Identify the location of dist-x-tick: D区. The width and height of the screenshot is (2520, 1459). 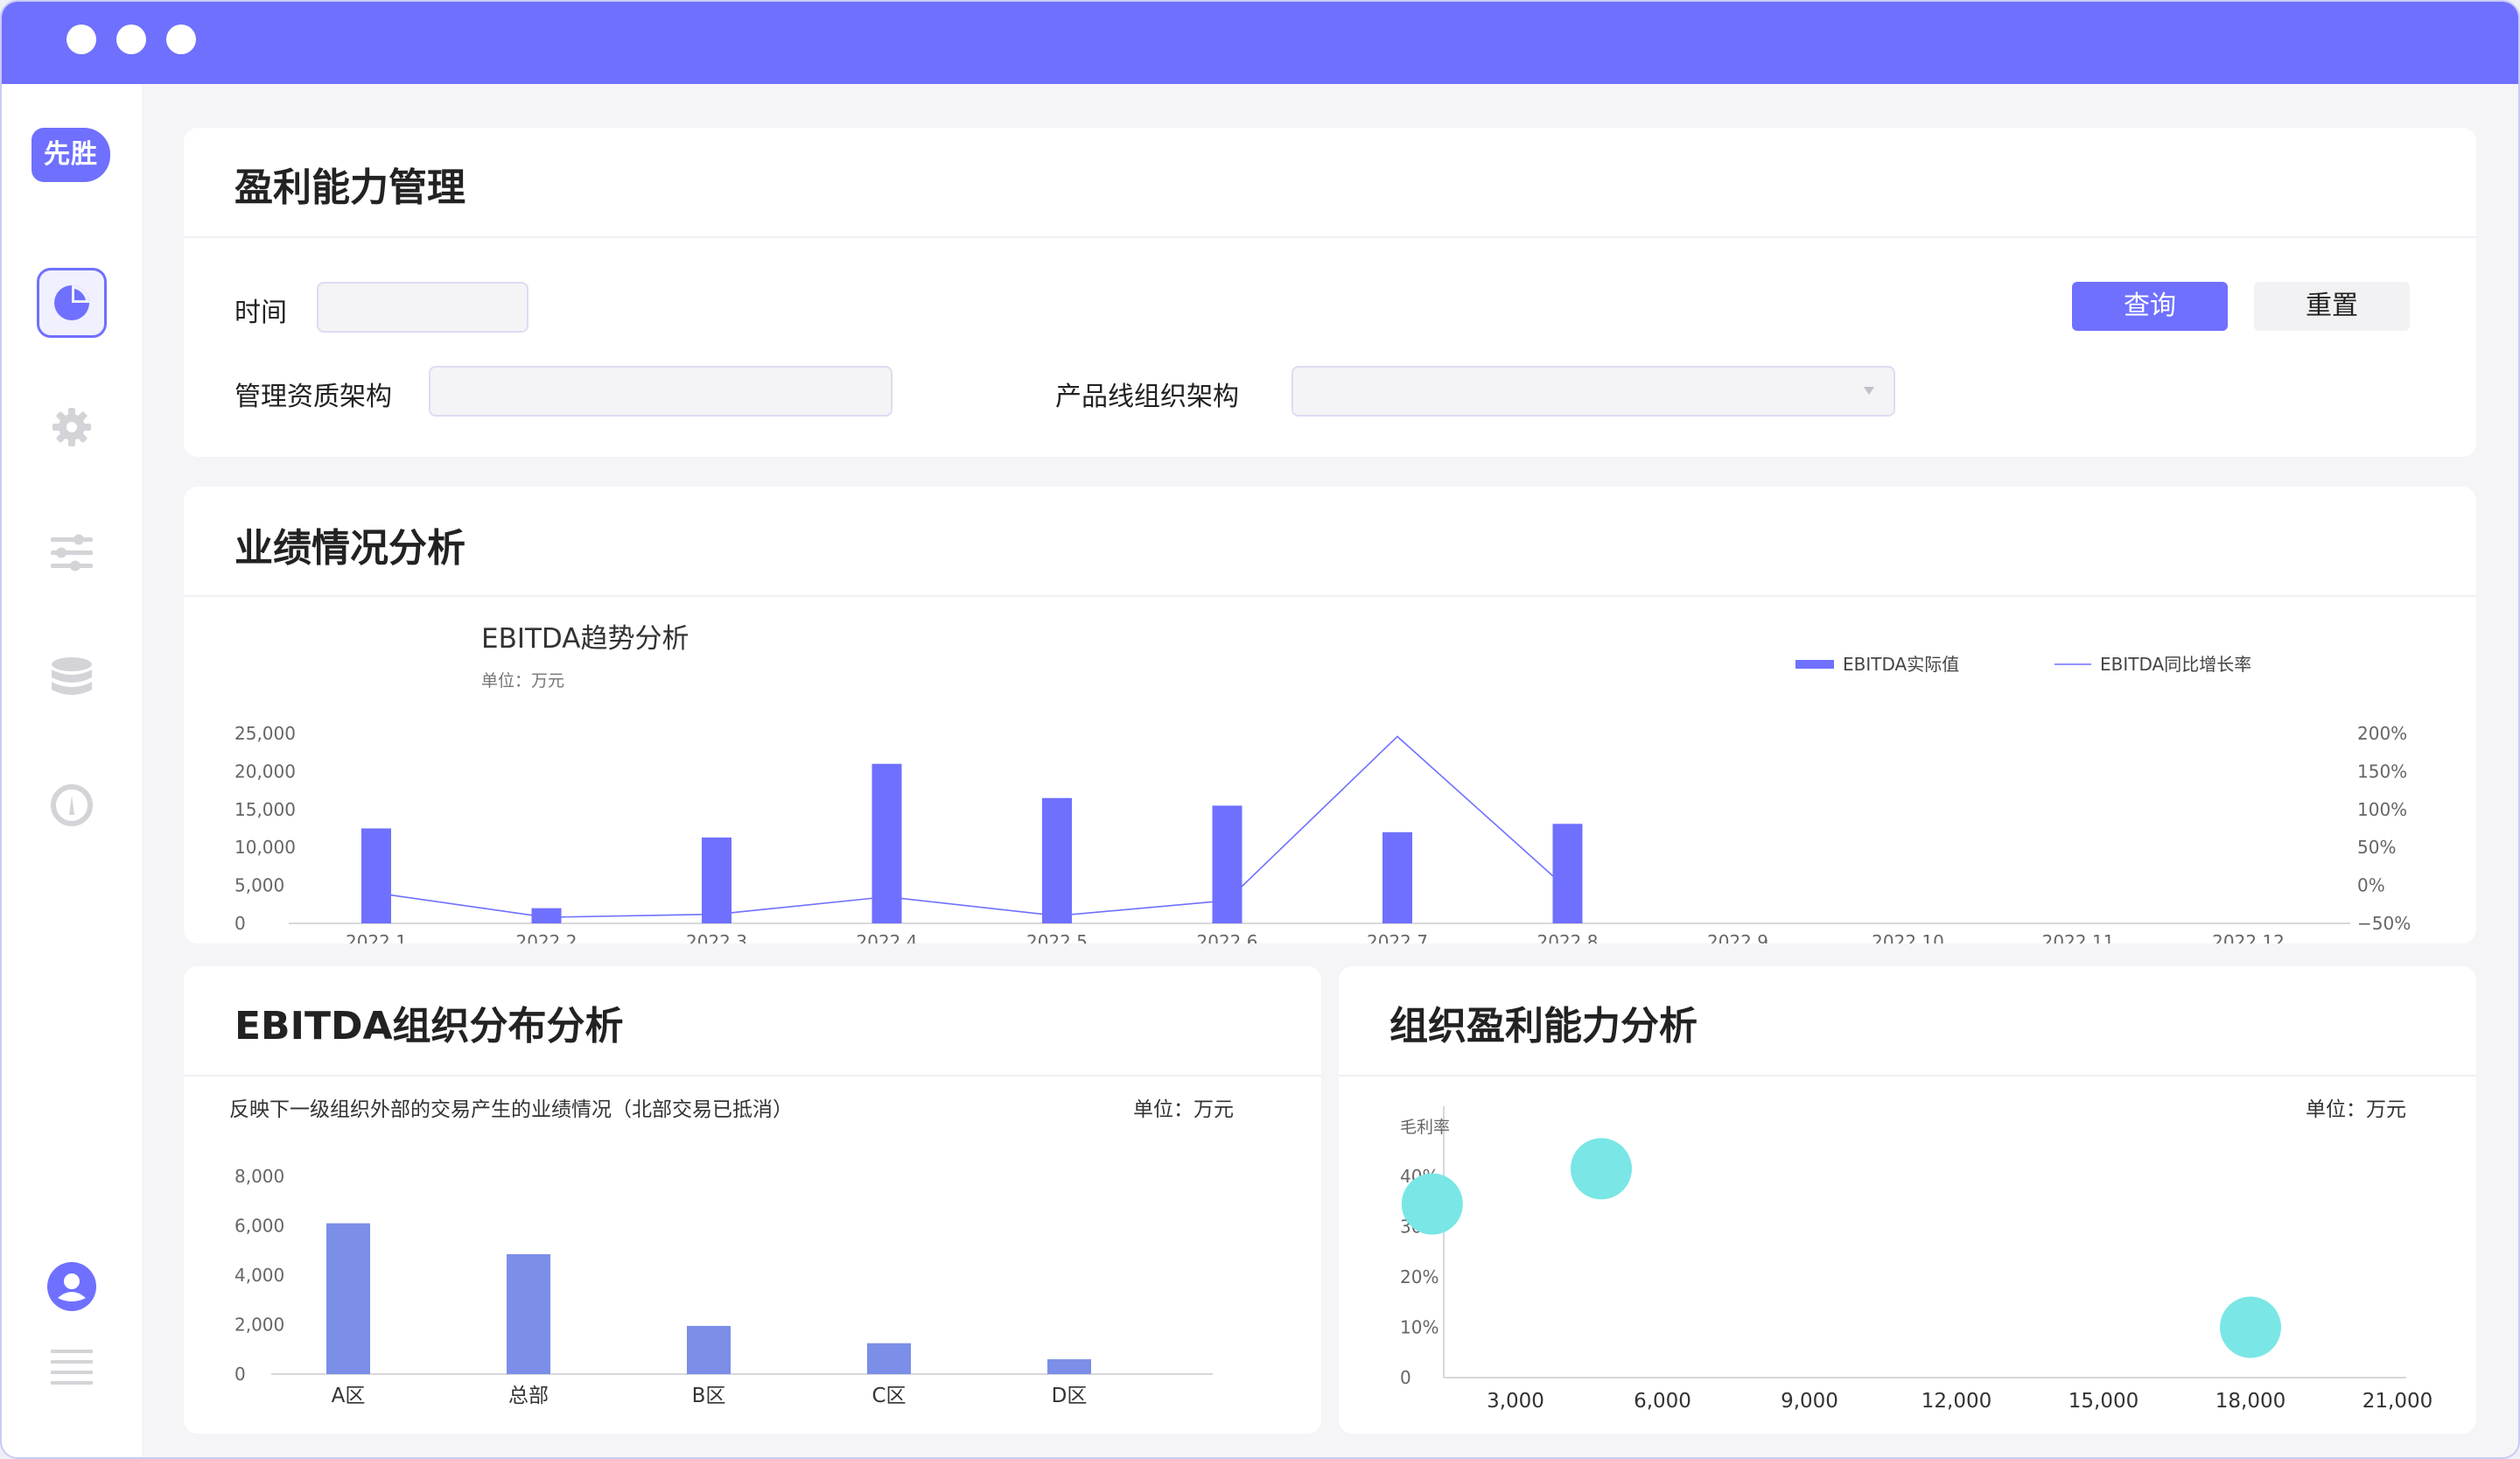
(1070, 1396).